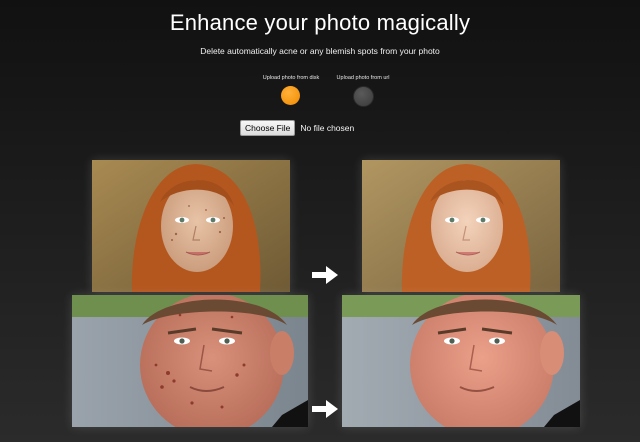 This screenshot has height=442, width=640. I want to click on man-before-photo, so click(190, 361).